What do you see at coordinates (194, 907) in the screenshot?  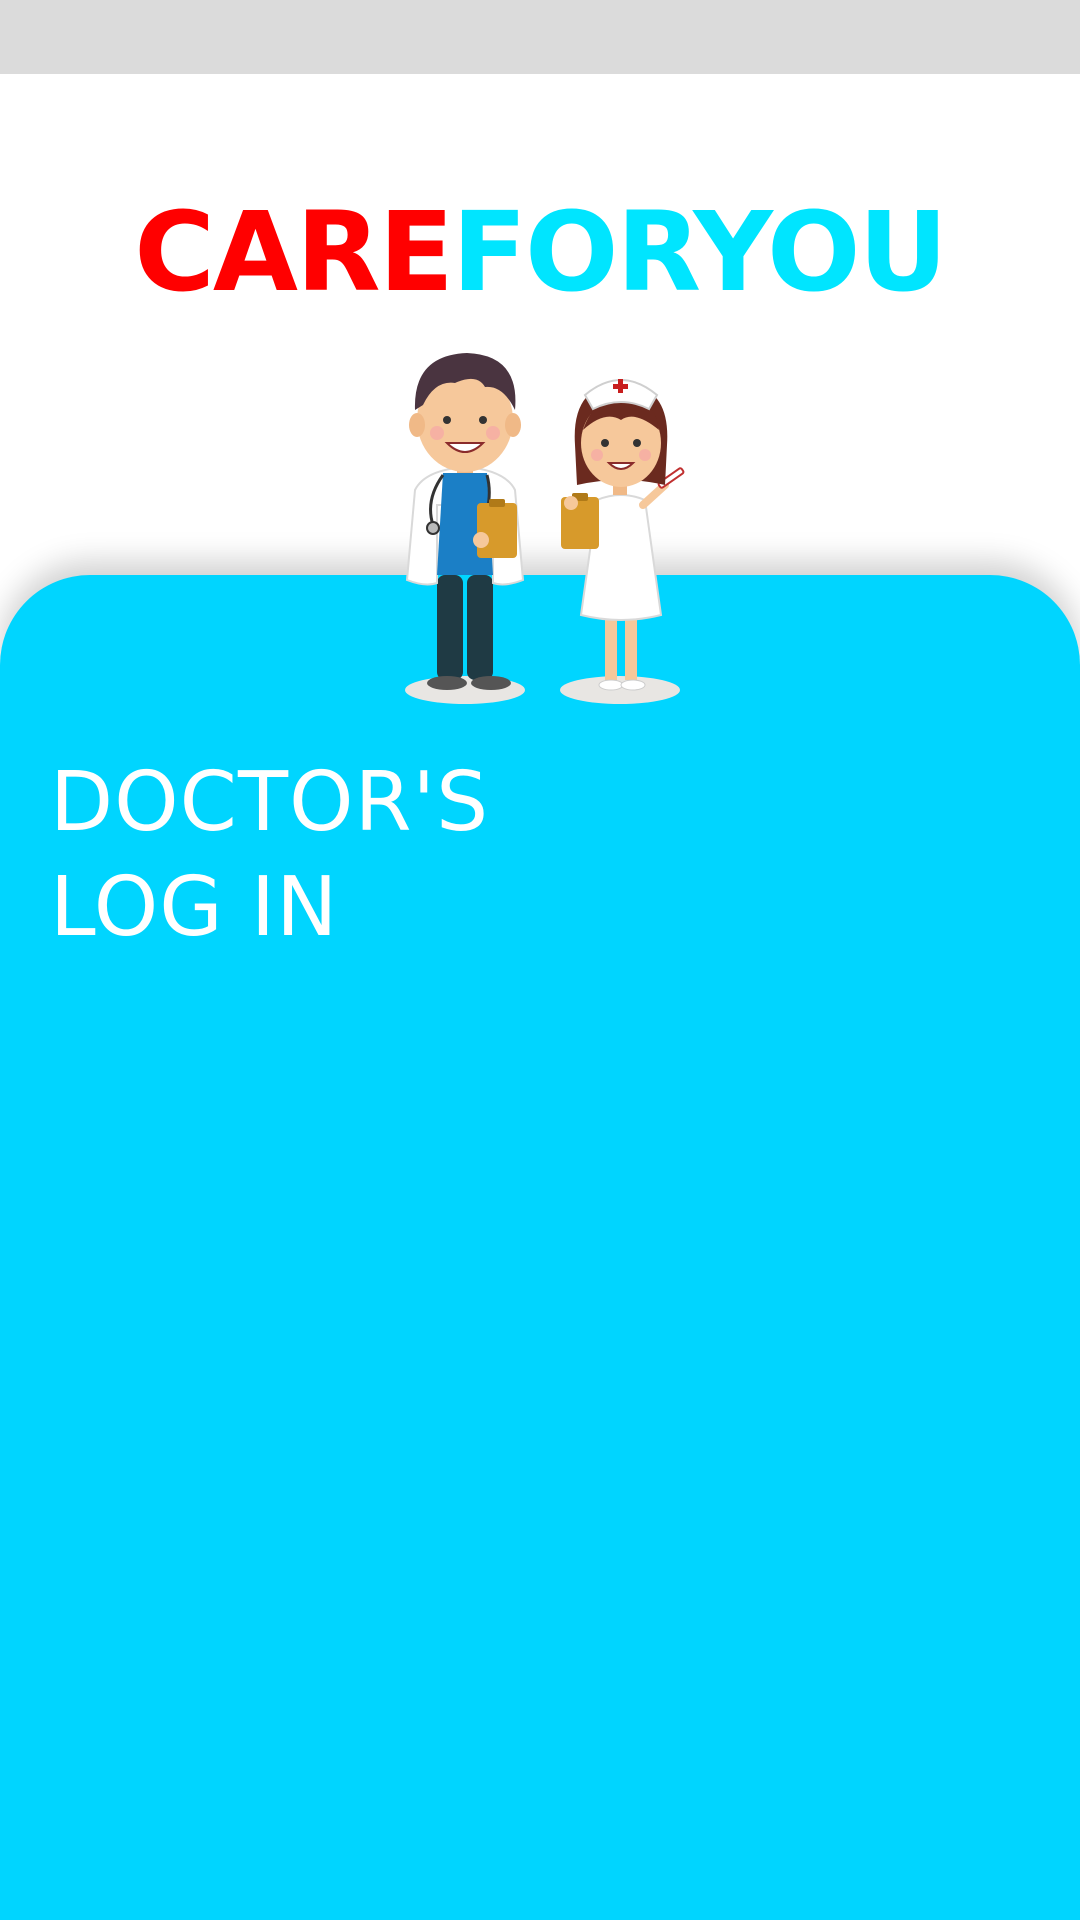 I see `title-line-2: LOG IN` at bounding box center [194, 907].